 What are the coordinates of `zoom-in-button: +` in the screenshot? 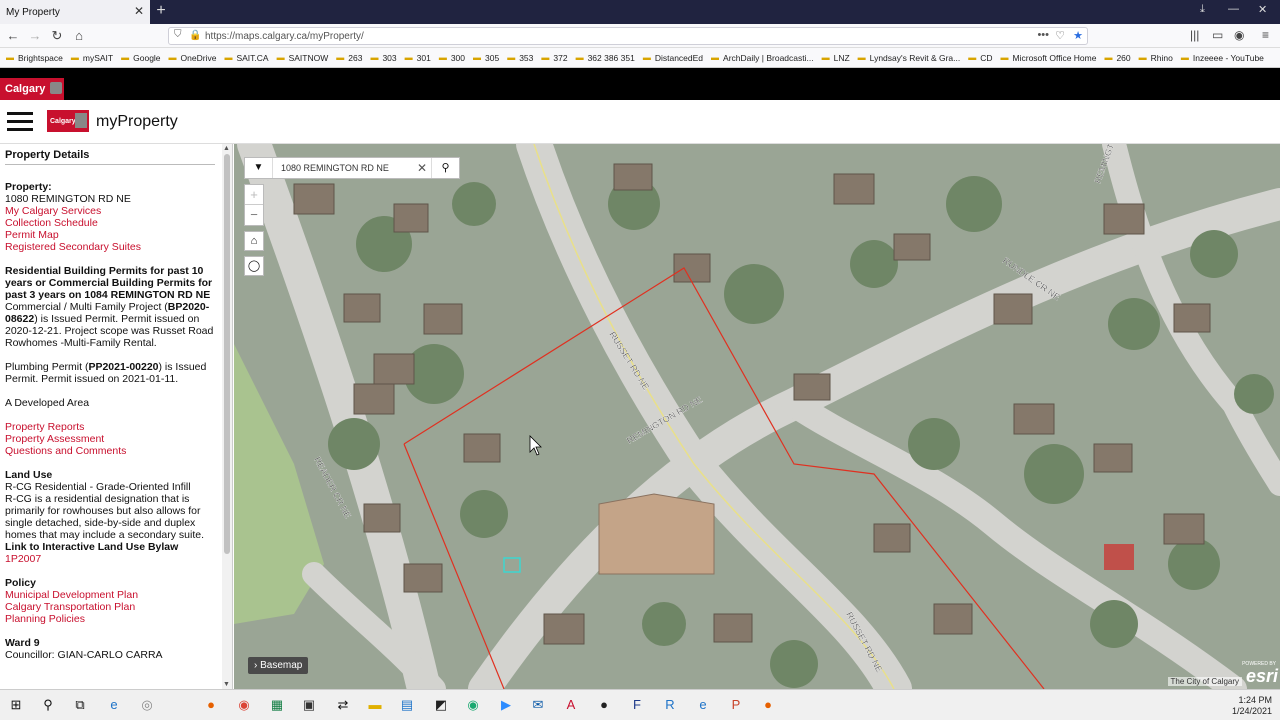 It's located at (254, 195).